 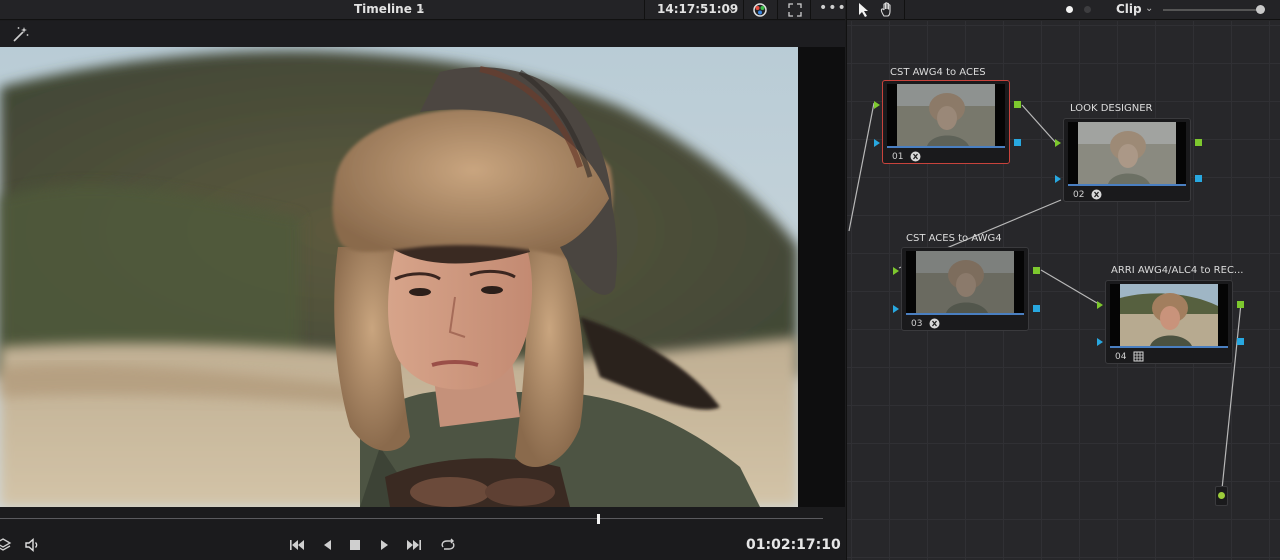 What do you see at coordinates (1169, 315) in the screenshot?
I see `node-04-thumbnail` at bounding box center [1169, 315].